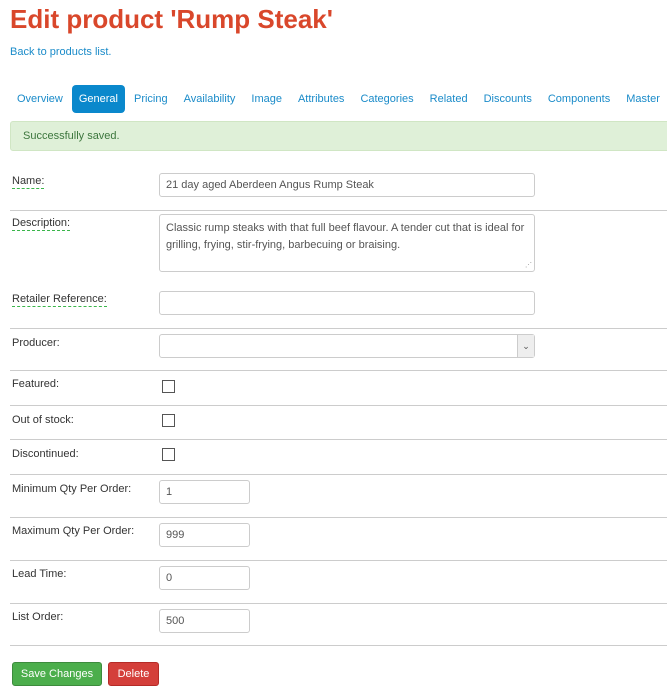  Describe the element at coordinates (59, 300) in the screenshot. I see `retailer-reference-label: Retailer Reference:` at that location.